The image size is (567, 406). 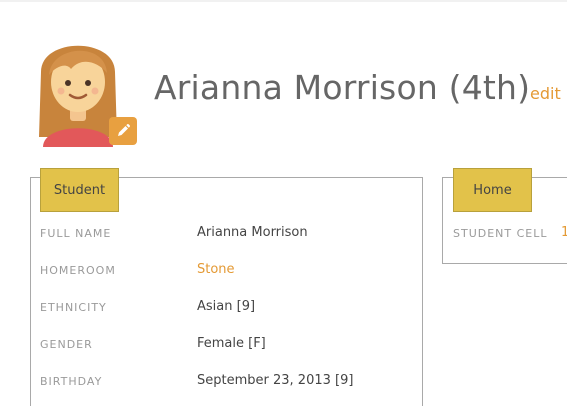 I want to click on edit-link: edit, so click(x=545, y=94).